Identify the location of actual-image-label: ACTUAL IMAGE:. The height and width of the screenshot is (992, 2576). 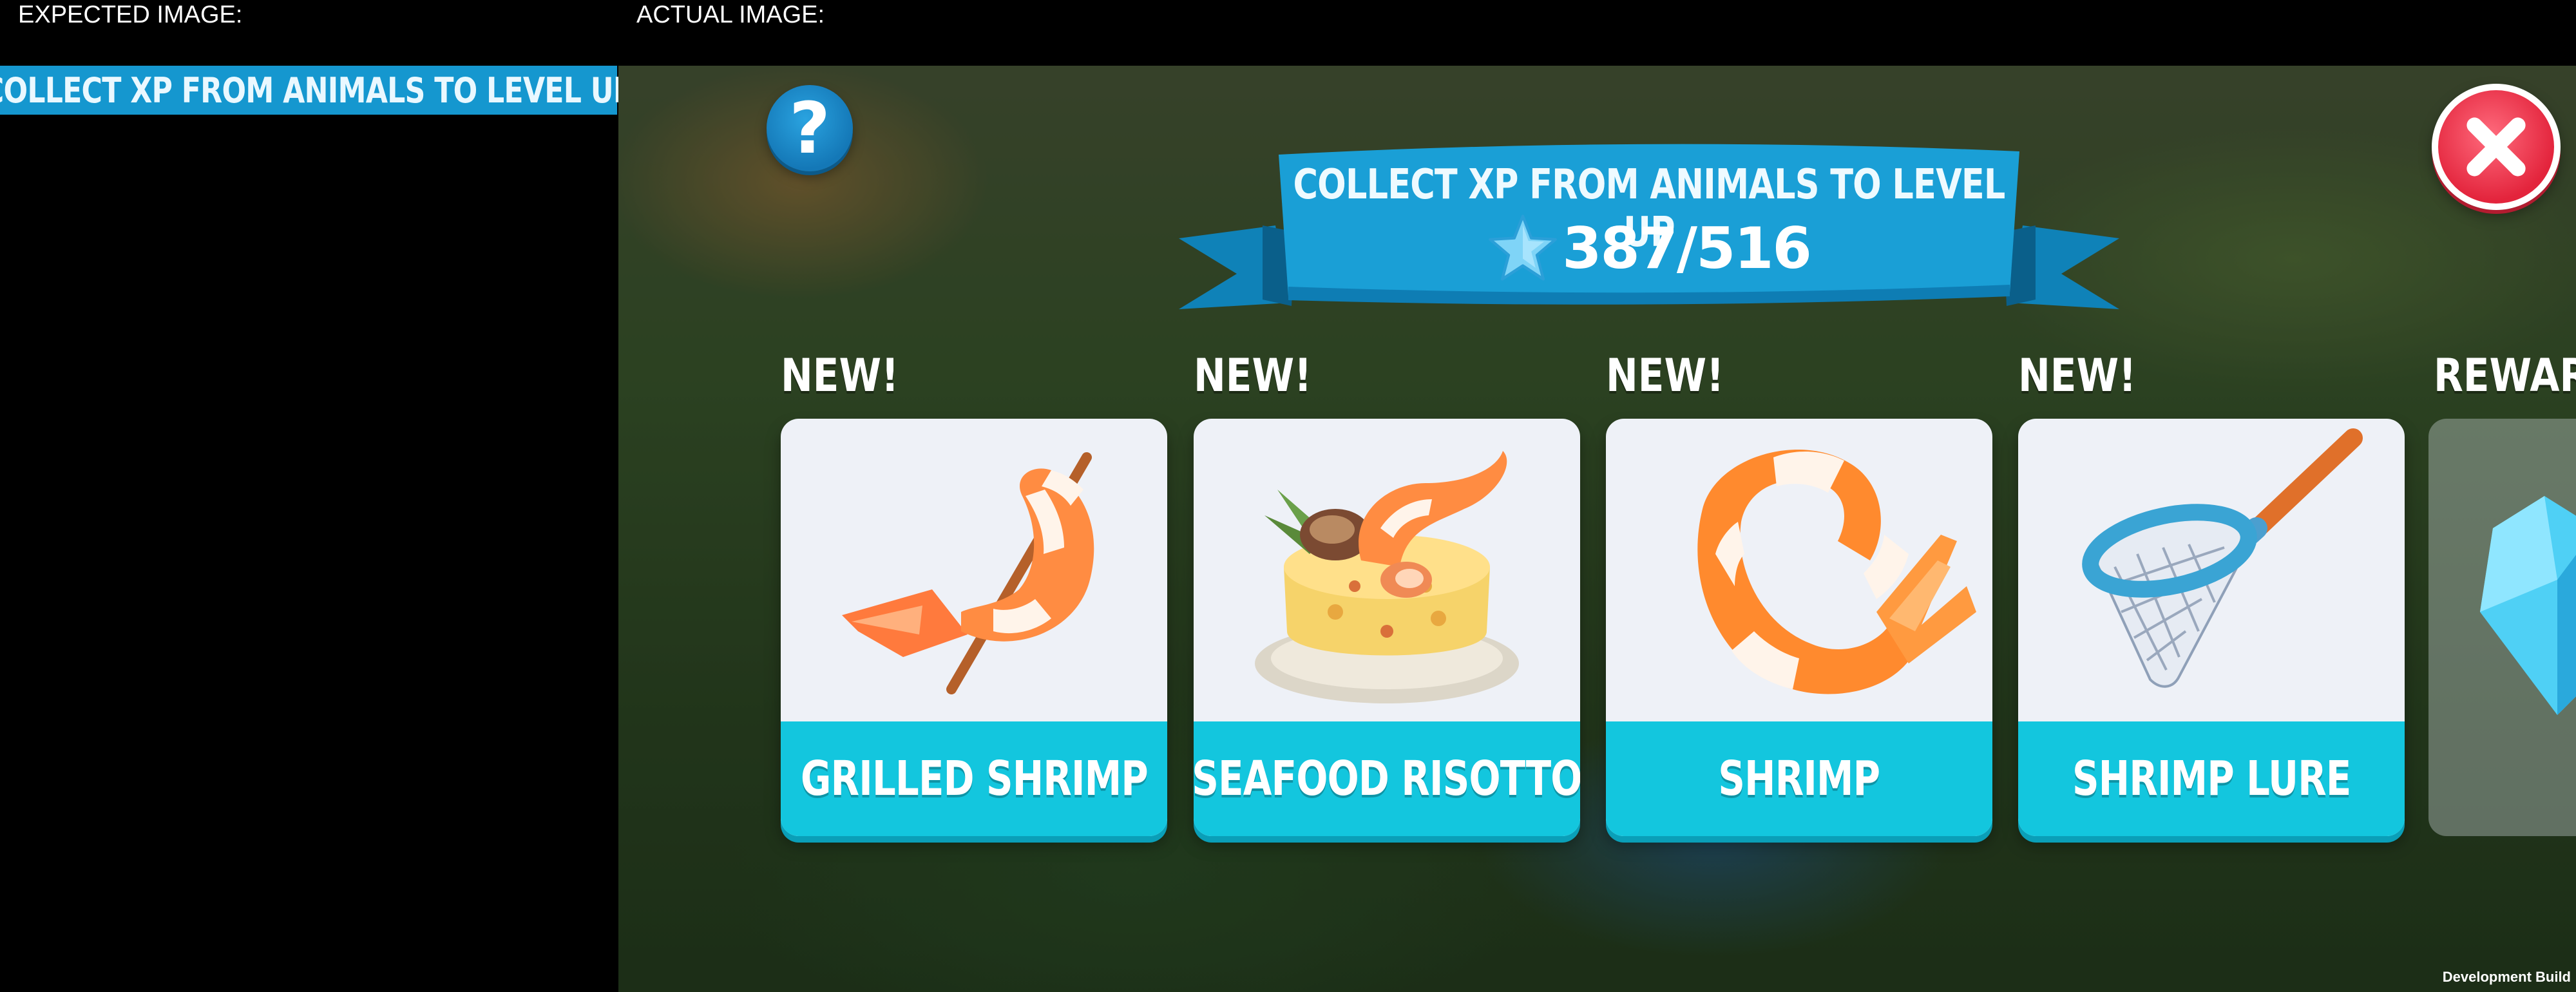
(730, 14).